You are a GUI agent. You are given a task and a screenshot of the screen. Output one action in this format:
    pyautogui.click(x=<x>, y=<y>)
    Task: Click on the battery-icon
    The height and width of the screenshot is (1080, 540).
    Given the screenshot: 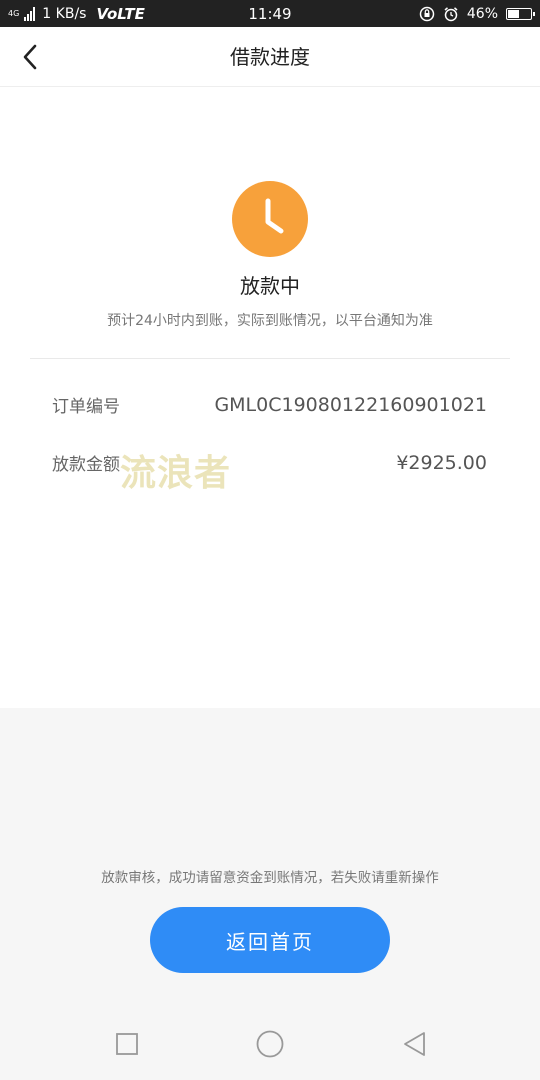 What is the action you would take?
    pyautogui.click(x=520, y=13)
    